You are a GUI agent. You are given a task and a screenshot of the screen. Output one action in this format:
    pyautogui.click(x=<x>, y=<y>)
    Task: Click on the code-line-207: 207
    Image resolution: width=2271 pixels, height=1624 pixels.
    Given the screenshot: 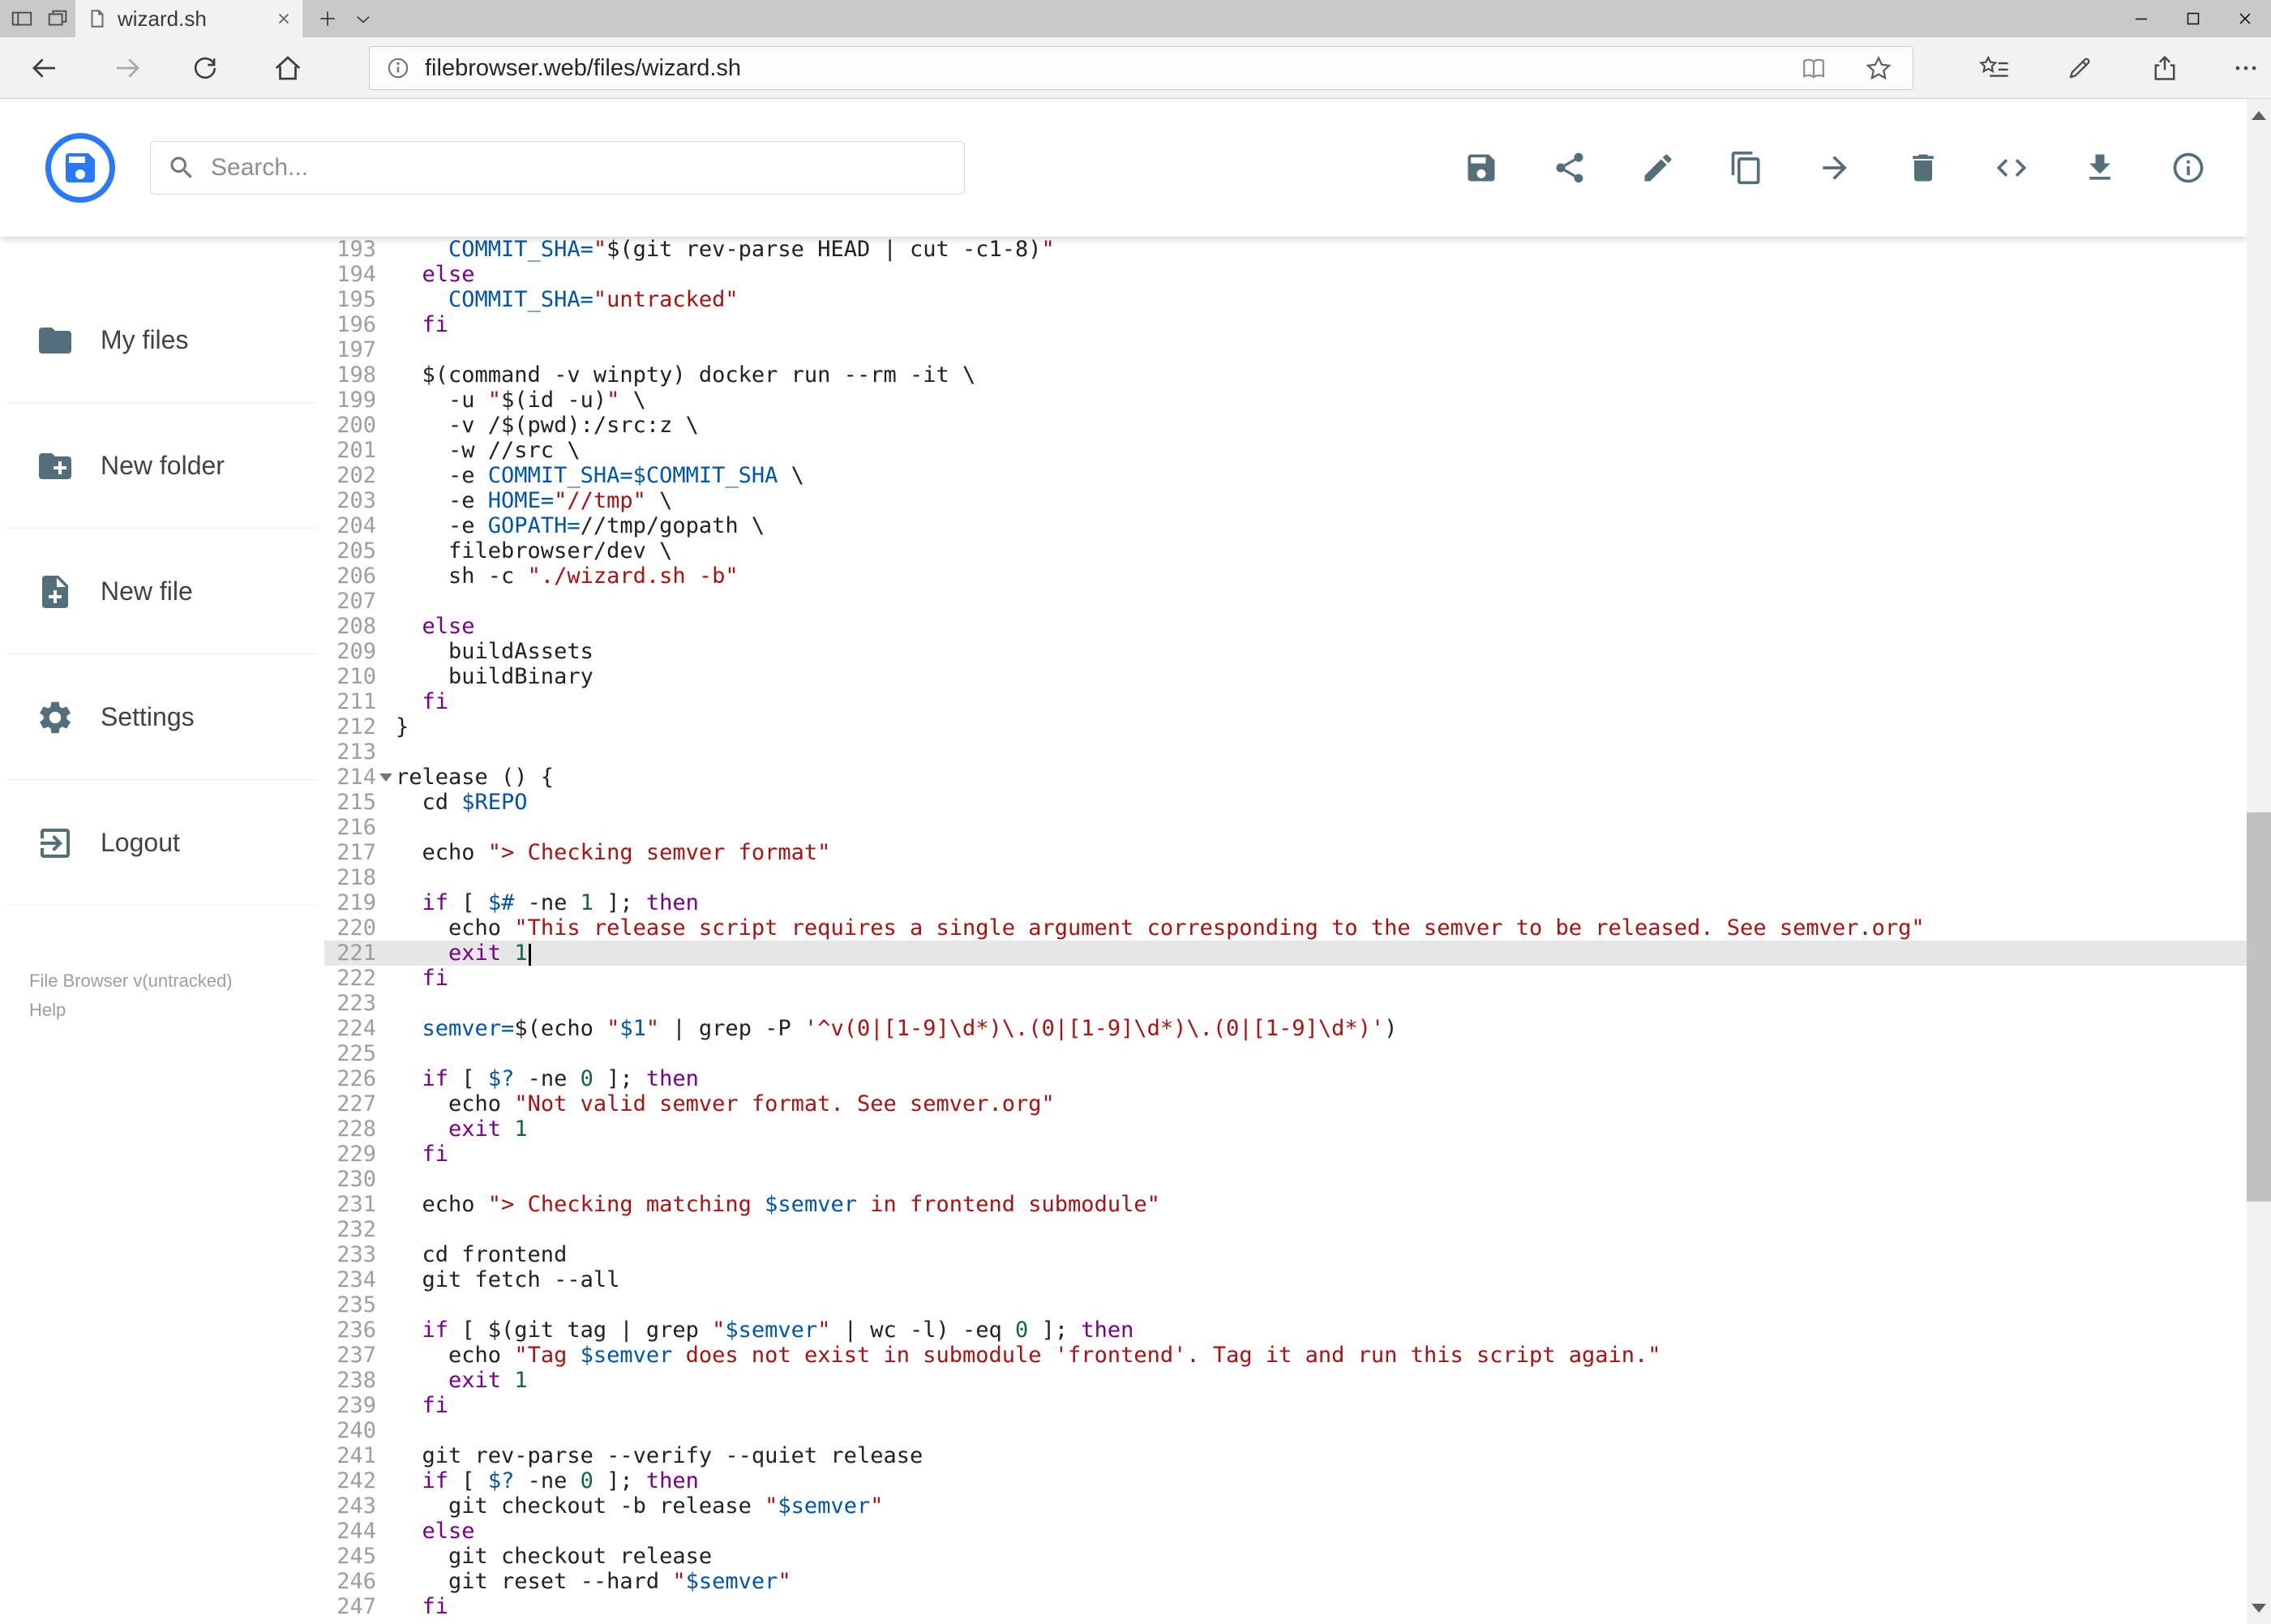 What is the action you would take?
    pyautogui.click(x=1286, y=602)
    